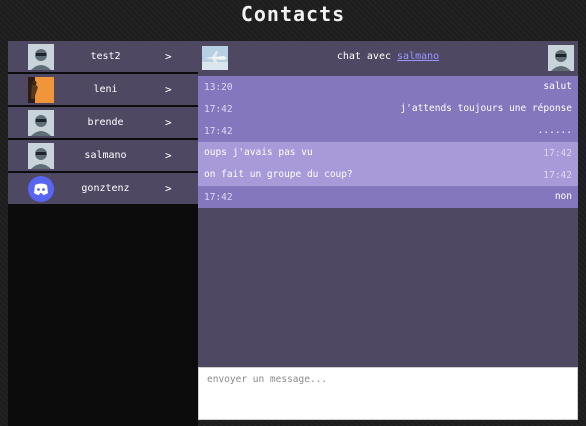 The height and width of the screenshot is (426, 586). What do you see at coordinates (105, 56) in the screenshot?
I see `contact-name: test2` at bounding box center [105, 56].